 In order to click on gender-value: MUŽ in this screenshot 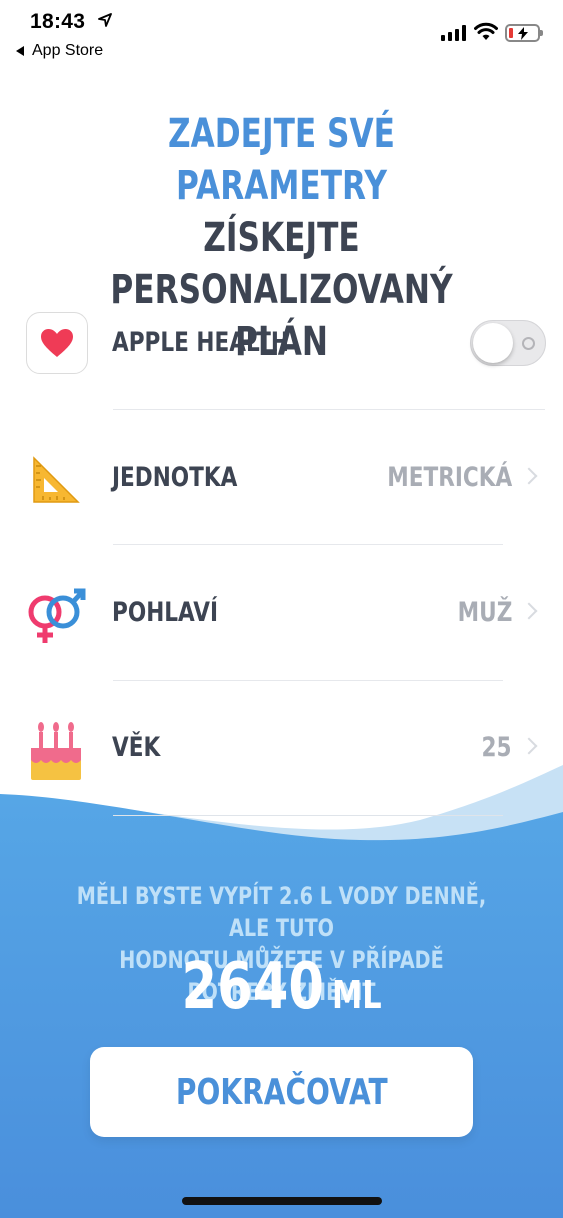, I will do `click(484, 612)`.